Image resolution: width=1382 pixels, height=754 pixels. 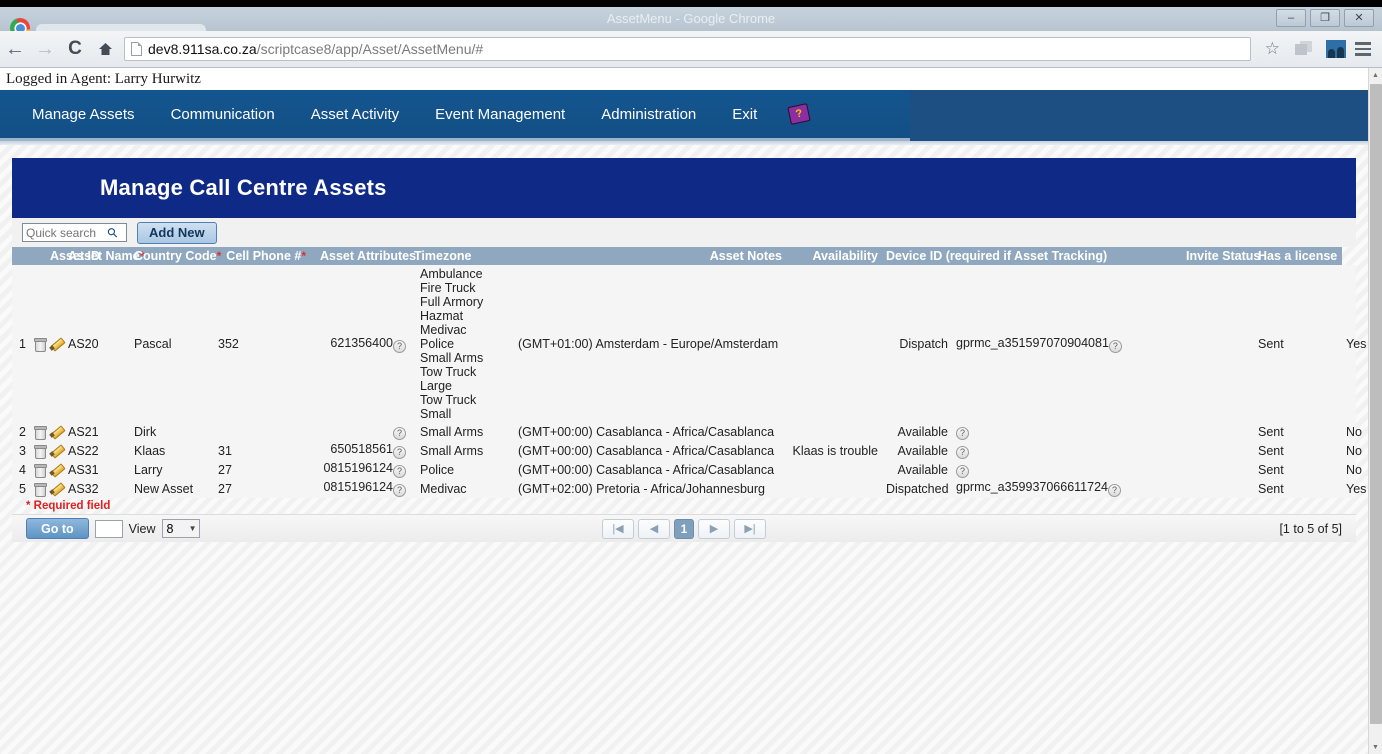 What do you see at coordinates (1291, 18) in the screenshot?
I see `minimize-button: –` at bounding box center [1291, 18].